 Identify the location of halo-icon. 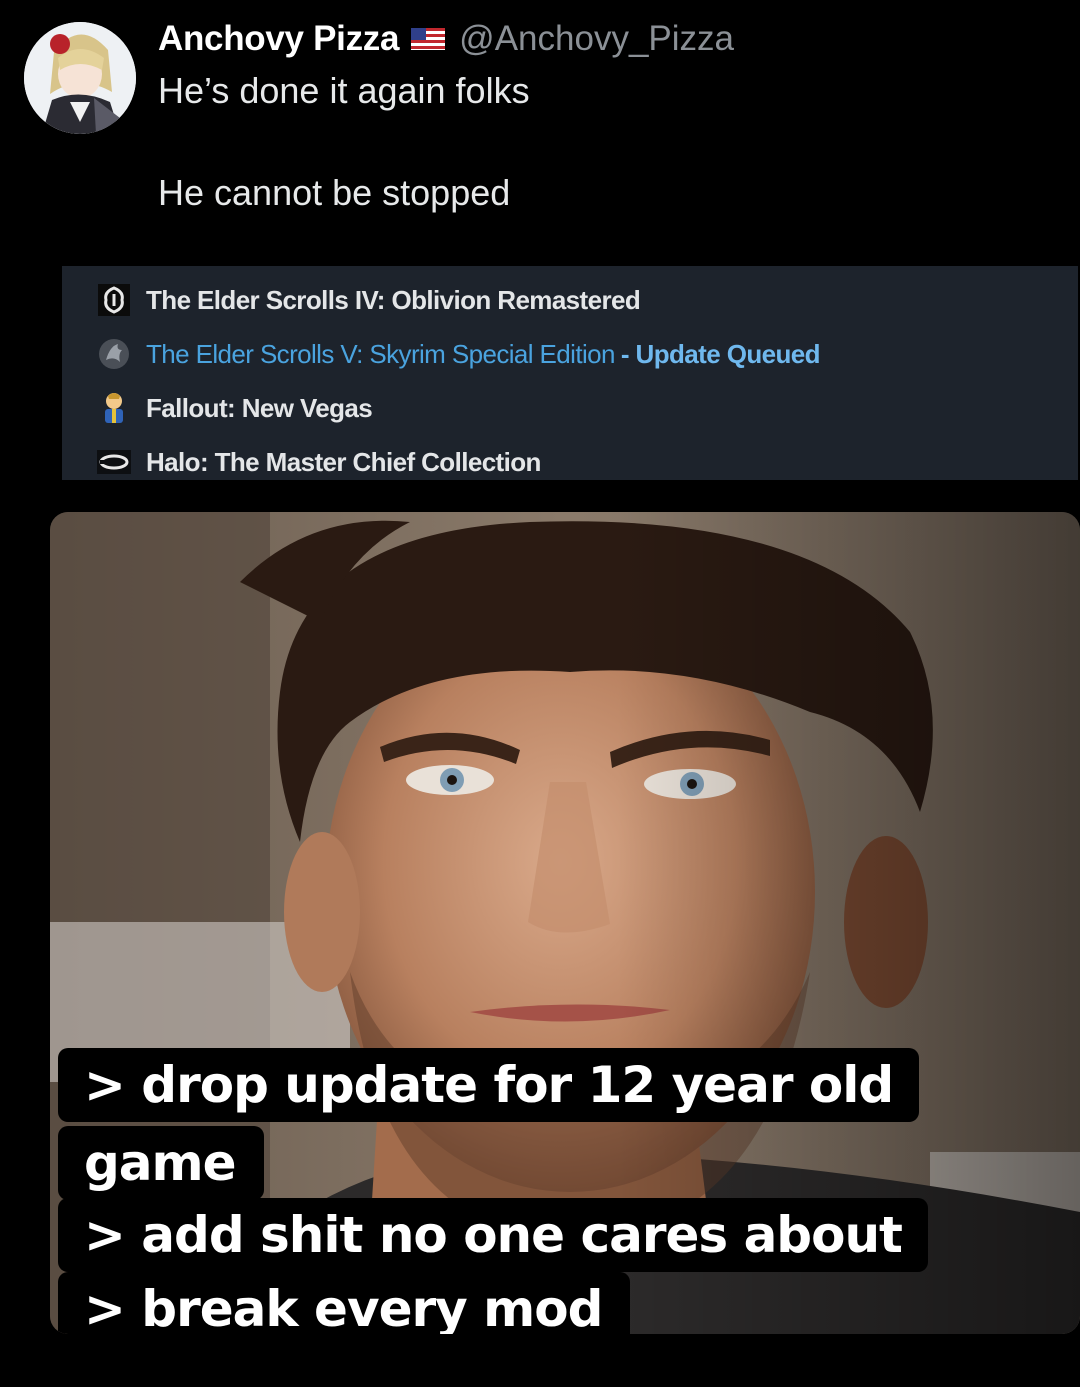
(114, 462).